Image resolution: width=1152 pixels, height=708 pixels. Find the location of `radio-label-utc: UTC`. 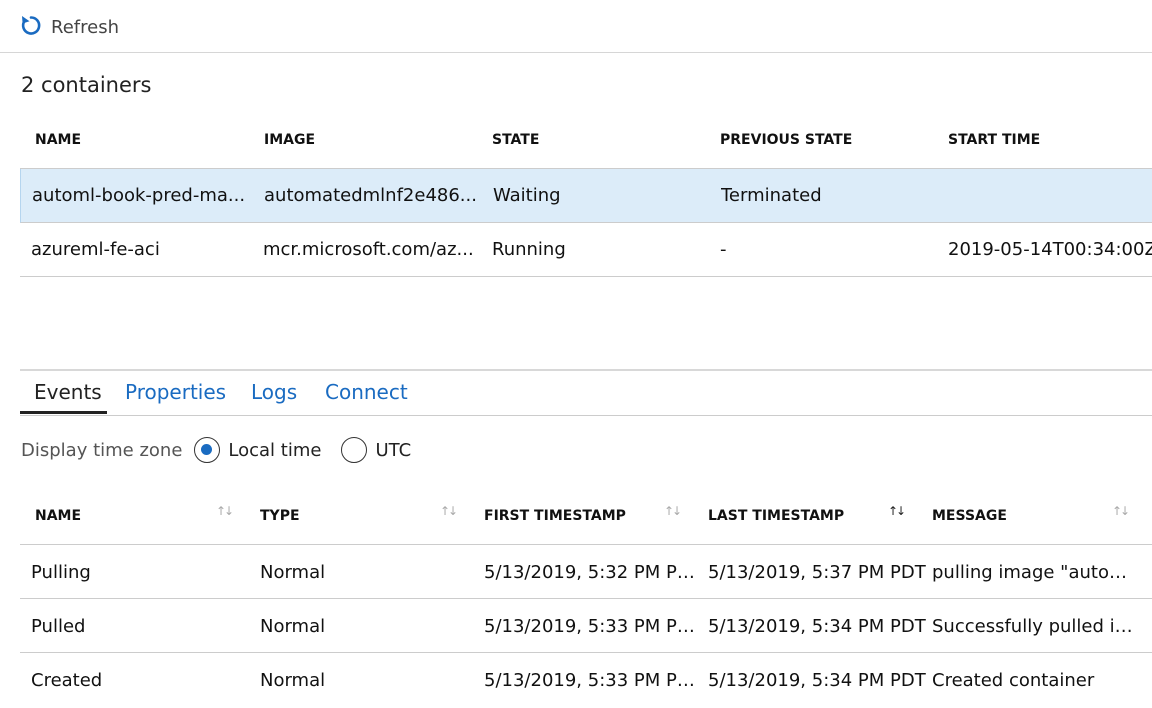

radio-label-utc: UTC is located at coordinates (393, 450).